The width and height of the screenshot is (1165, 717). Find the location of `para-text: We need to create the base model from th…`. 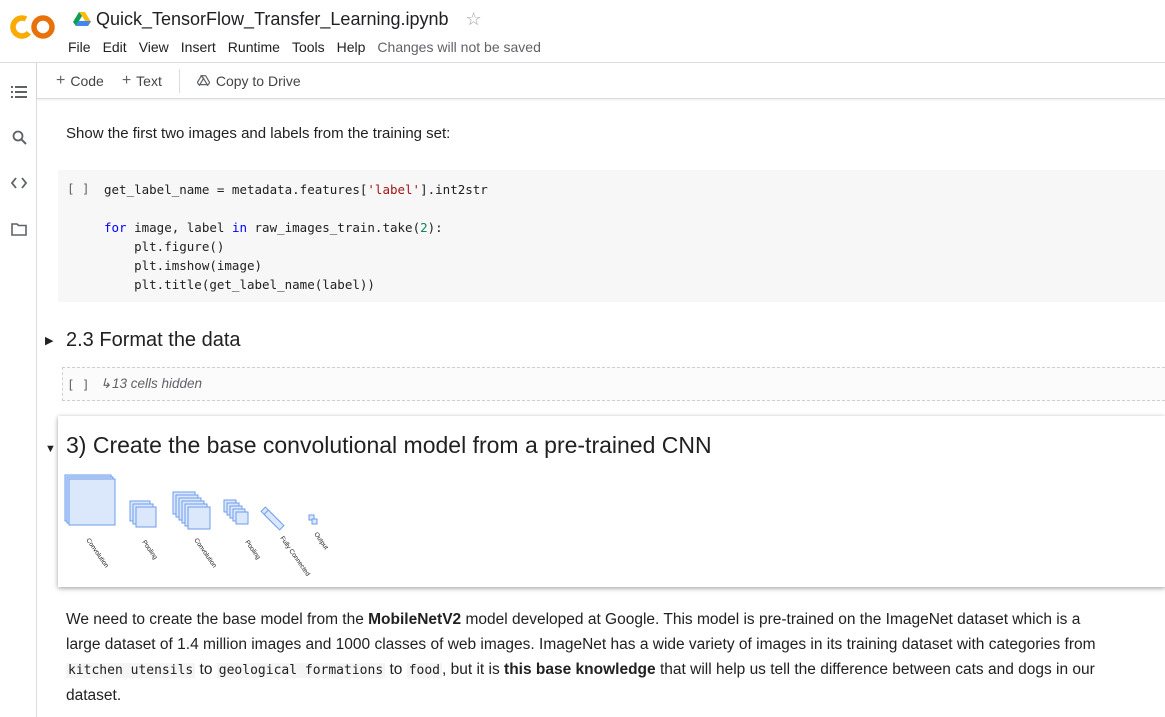

para-text: We need to create the base model from th… is located at coordinates (217, 619).